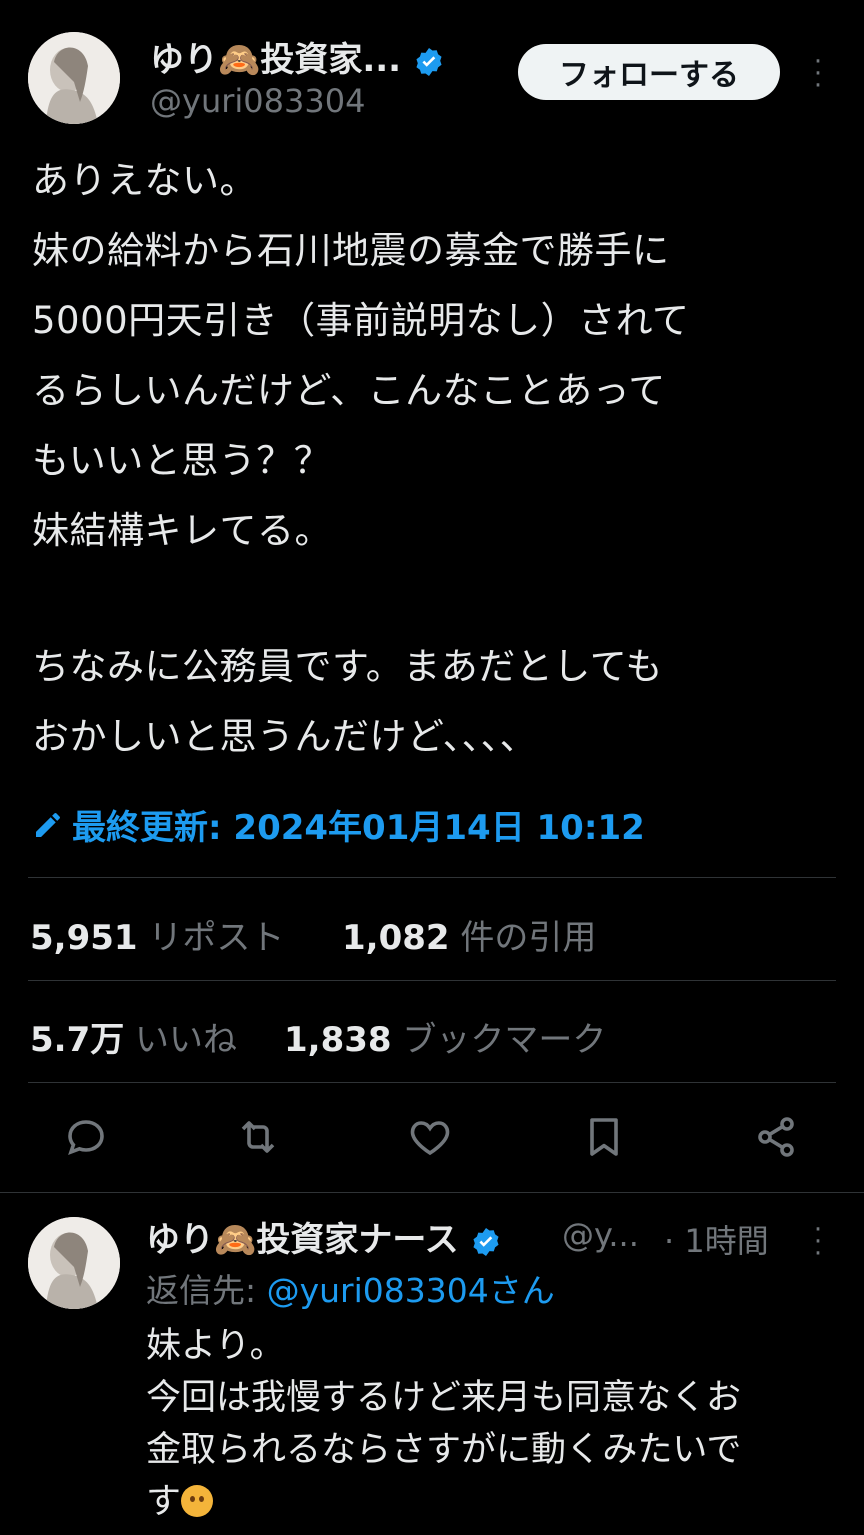 The height and width of the screenshot is (1535, 864). I want to click on reply-author-name: ゆり🙈投資家ナース, so click(324, 1236).